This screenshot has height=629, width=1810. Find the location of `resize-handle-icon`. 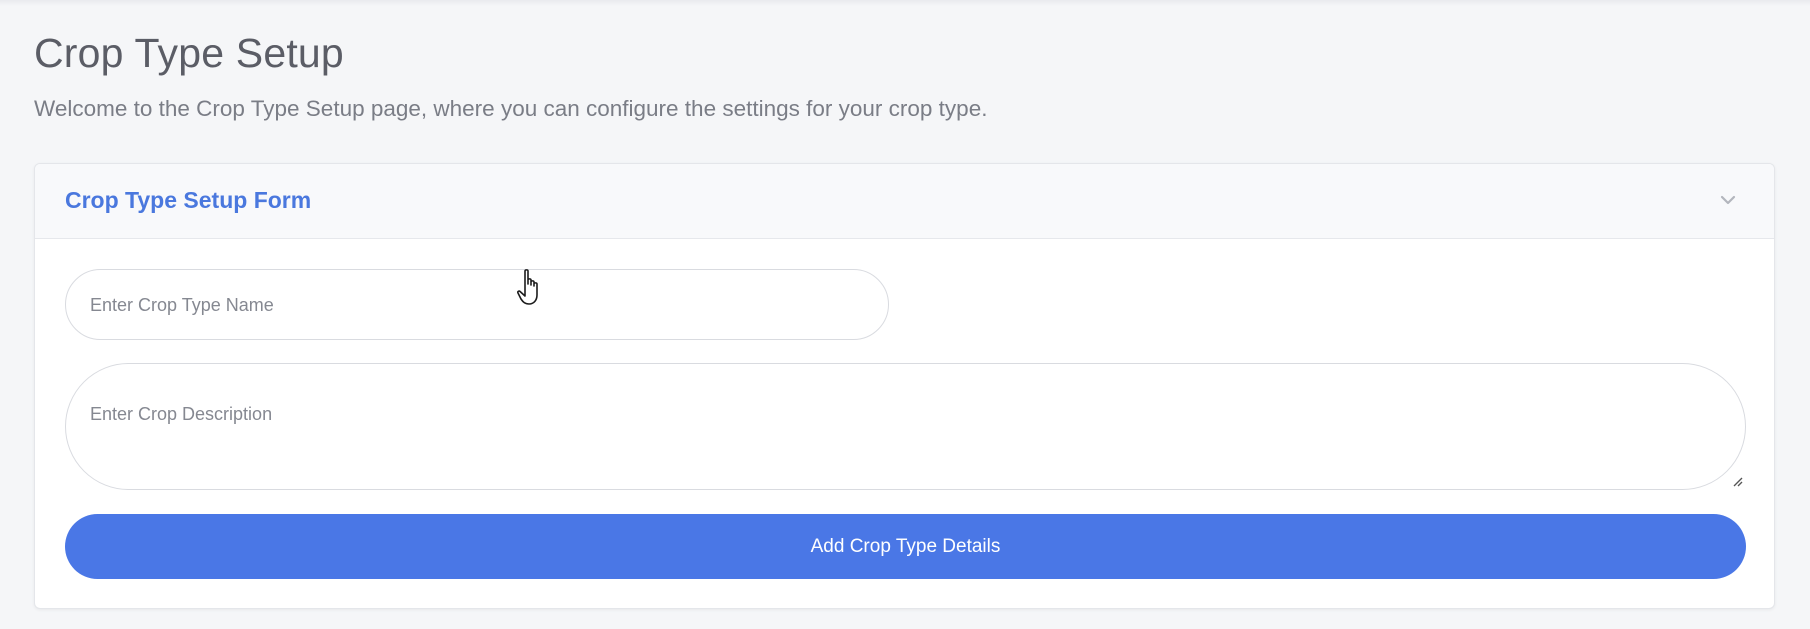

resize-handle-icon is located at coordinates (1737, 481).